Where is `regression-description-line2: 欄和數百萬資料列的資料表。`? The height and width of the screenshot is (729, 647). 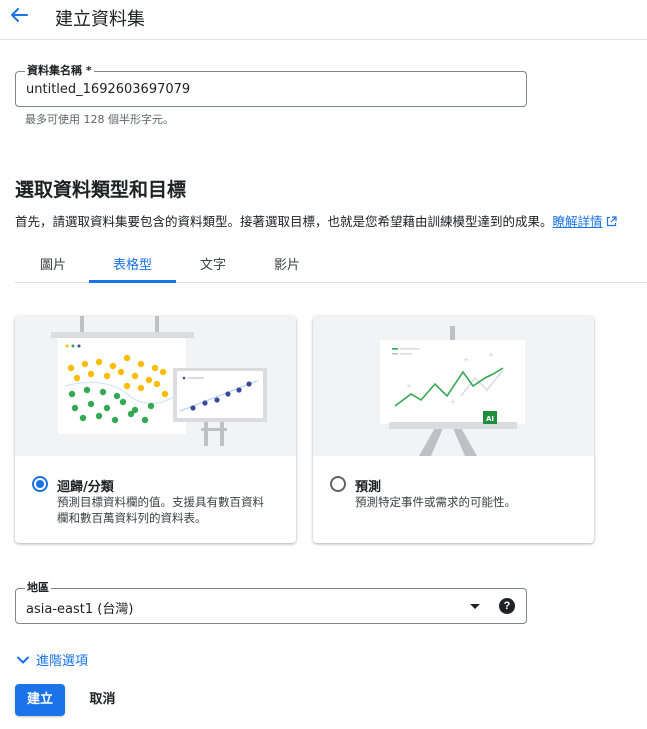
regression-description-line2: 欄和數百萬資料列的資料表。 is located at coordinates (132, 518).